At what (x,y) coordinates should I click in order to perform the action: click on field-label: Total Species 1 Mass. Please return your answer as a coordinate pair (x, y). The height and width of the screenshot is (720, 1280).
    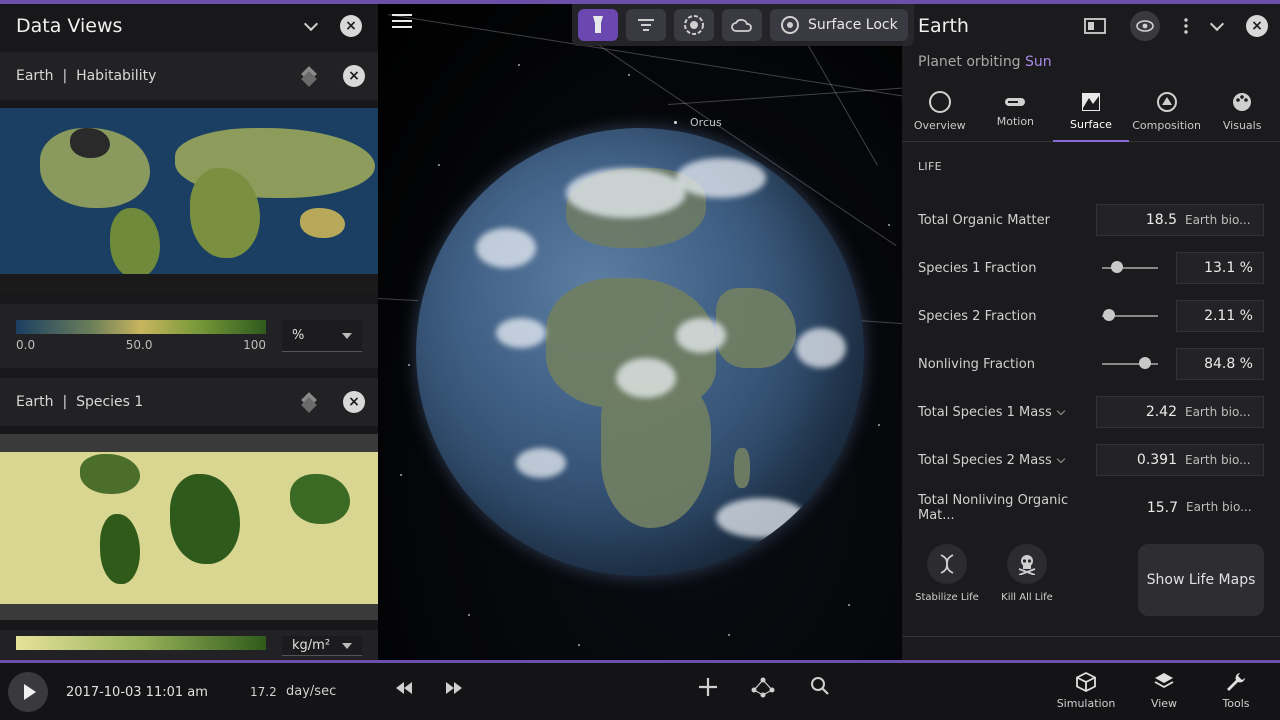
    Looking at the image, I should click on (992, 412).